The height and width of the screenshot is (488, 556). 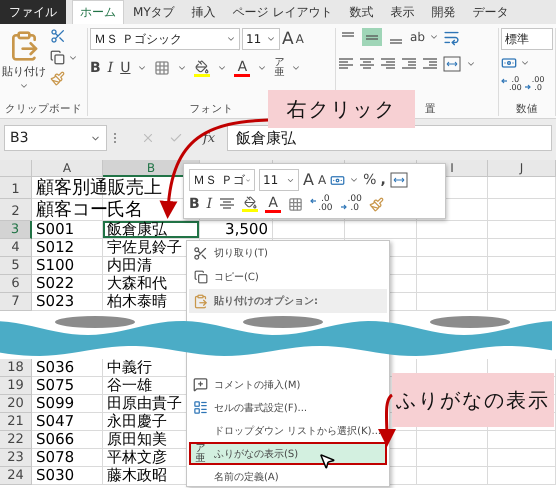 I want to click on ribbon-tab: 挿入, so click(x=204, y=12).